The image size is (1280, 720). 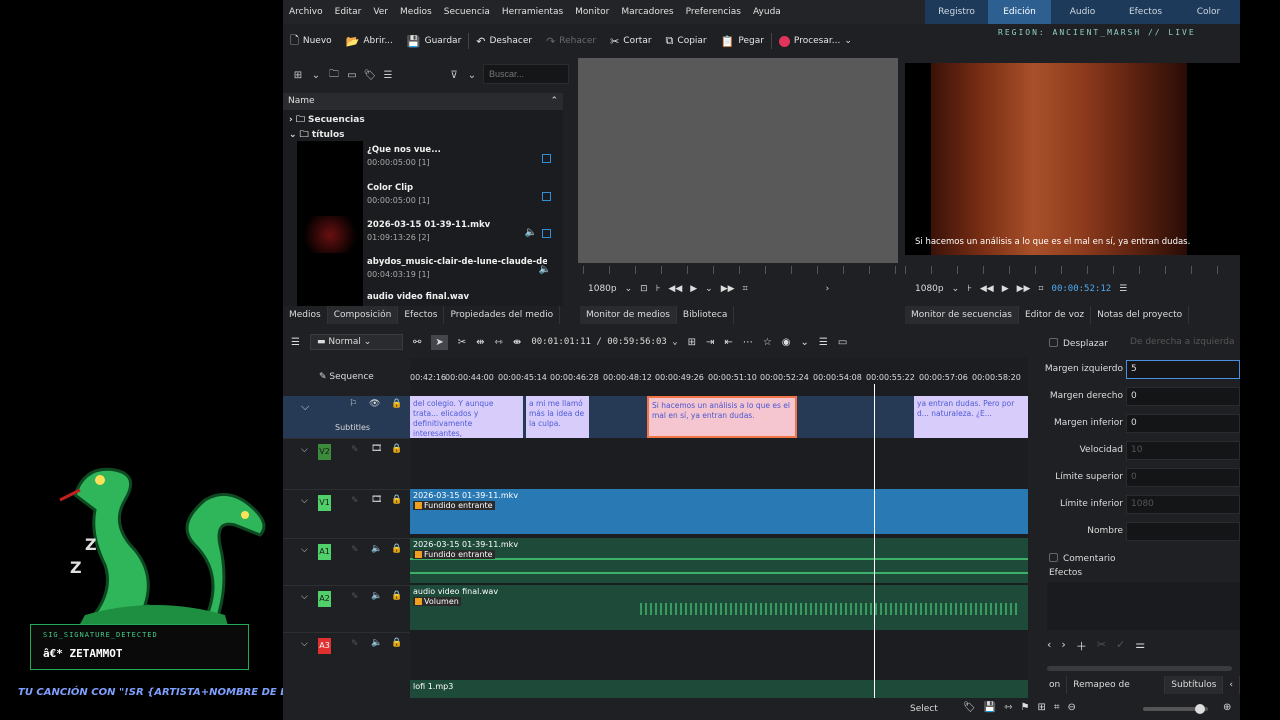 I want to click on tab-color: Color, so click(x=1208, y=12).